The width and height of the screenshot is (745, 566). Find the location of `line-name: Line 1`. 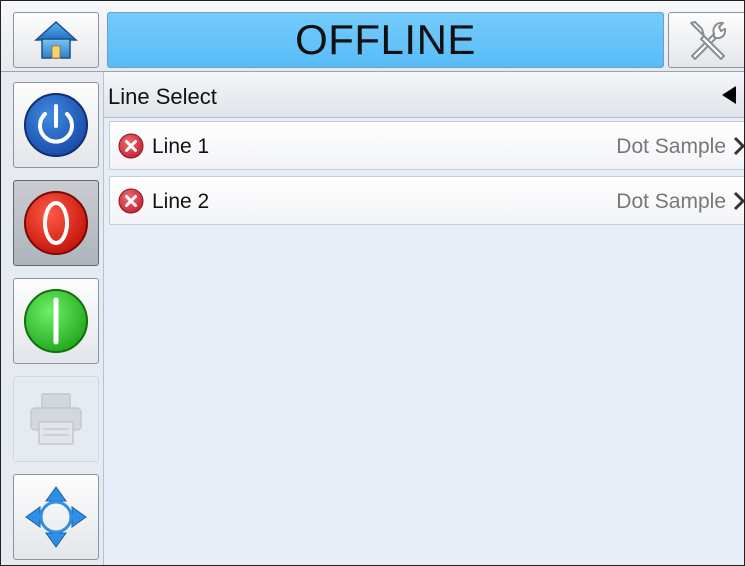

line-name: Line 1 is located at coordinates (181, 146).